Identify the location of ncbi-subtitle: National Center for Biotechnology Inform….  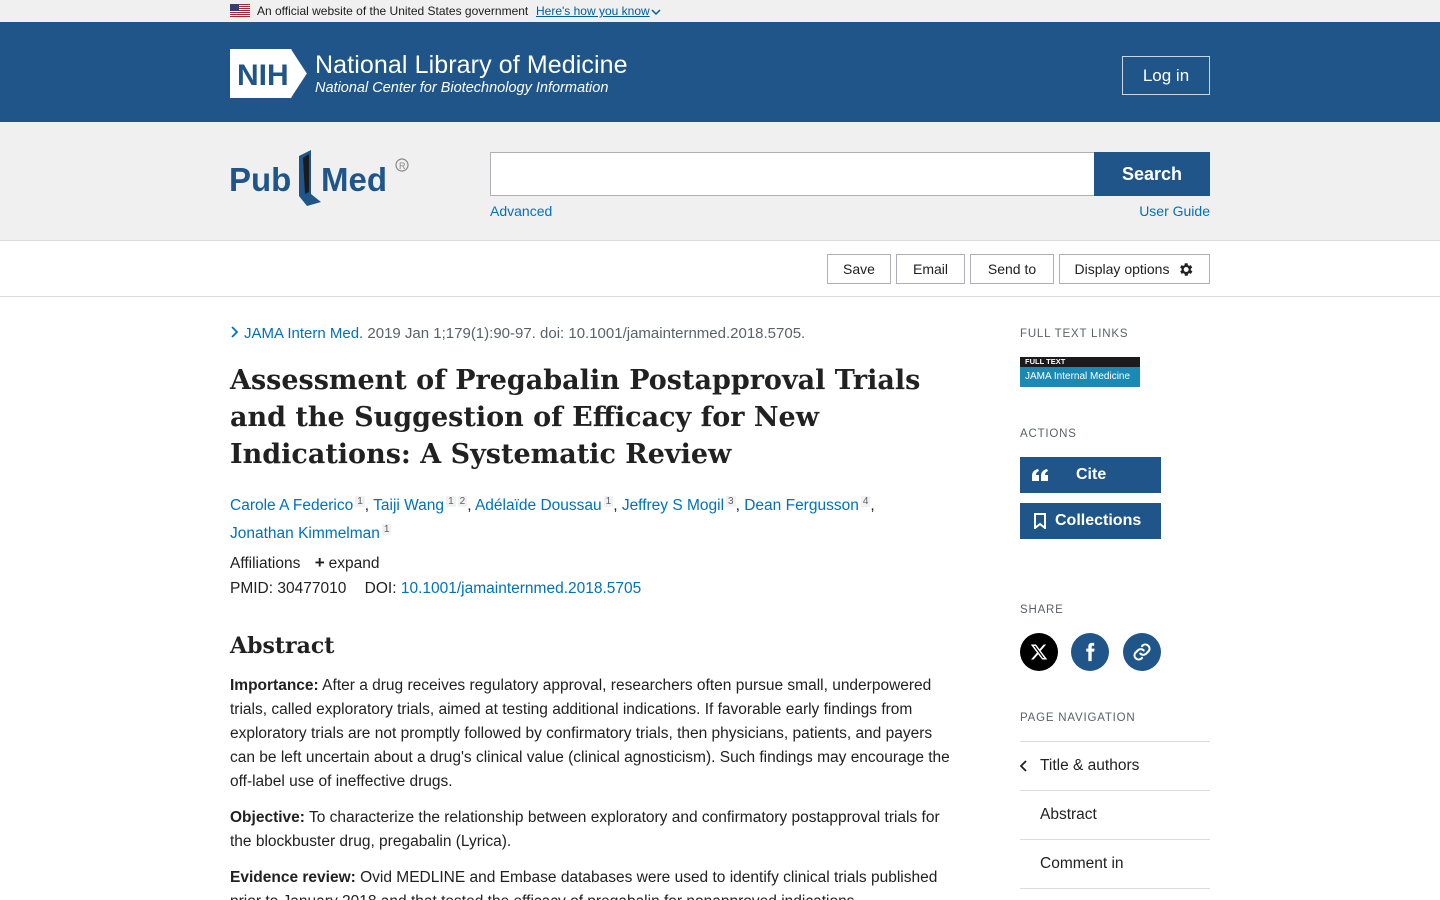
(462, 88).